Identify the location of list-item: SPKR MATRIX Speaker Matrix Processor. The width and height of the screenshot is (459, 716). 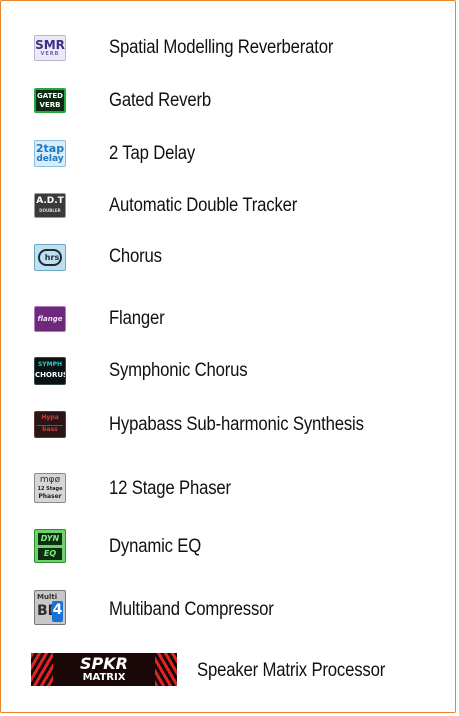
(229, 671).